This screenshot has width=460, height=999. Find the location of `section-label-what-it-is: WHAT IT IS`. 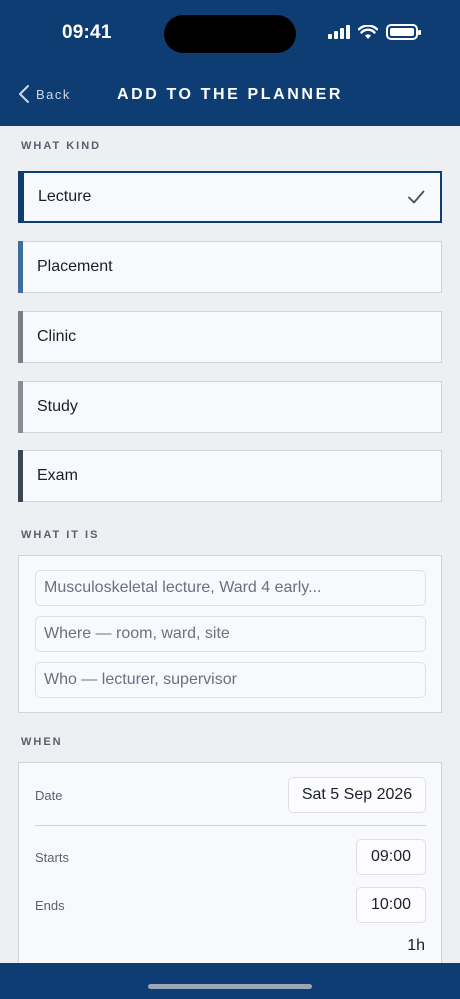

section-label-what-it-is: WHAT IT IS is located at coordinates (60, 535).